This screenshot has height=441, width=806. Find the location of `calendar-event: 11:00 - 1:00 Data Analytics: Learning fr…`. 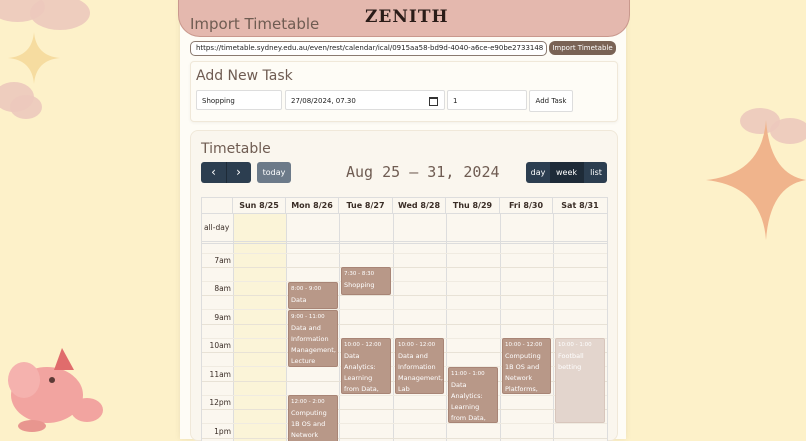

calendar-event: 11:00 - 1:00 Data Analytics: Learning fr… is located at coordinates (473, 395).